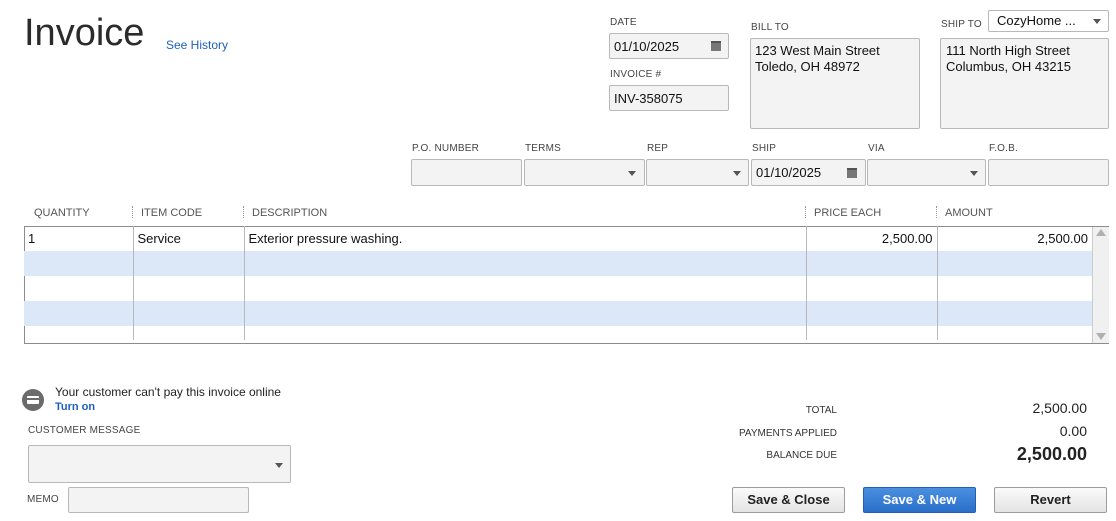 This screenshot has width=1116, height=521. Describe the element at coordinates (1073, 431) in the screenshot. I see `payments-applied-value: 0.00` at that location.